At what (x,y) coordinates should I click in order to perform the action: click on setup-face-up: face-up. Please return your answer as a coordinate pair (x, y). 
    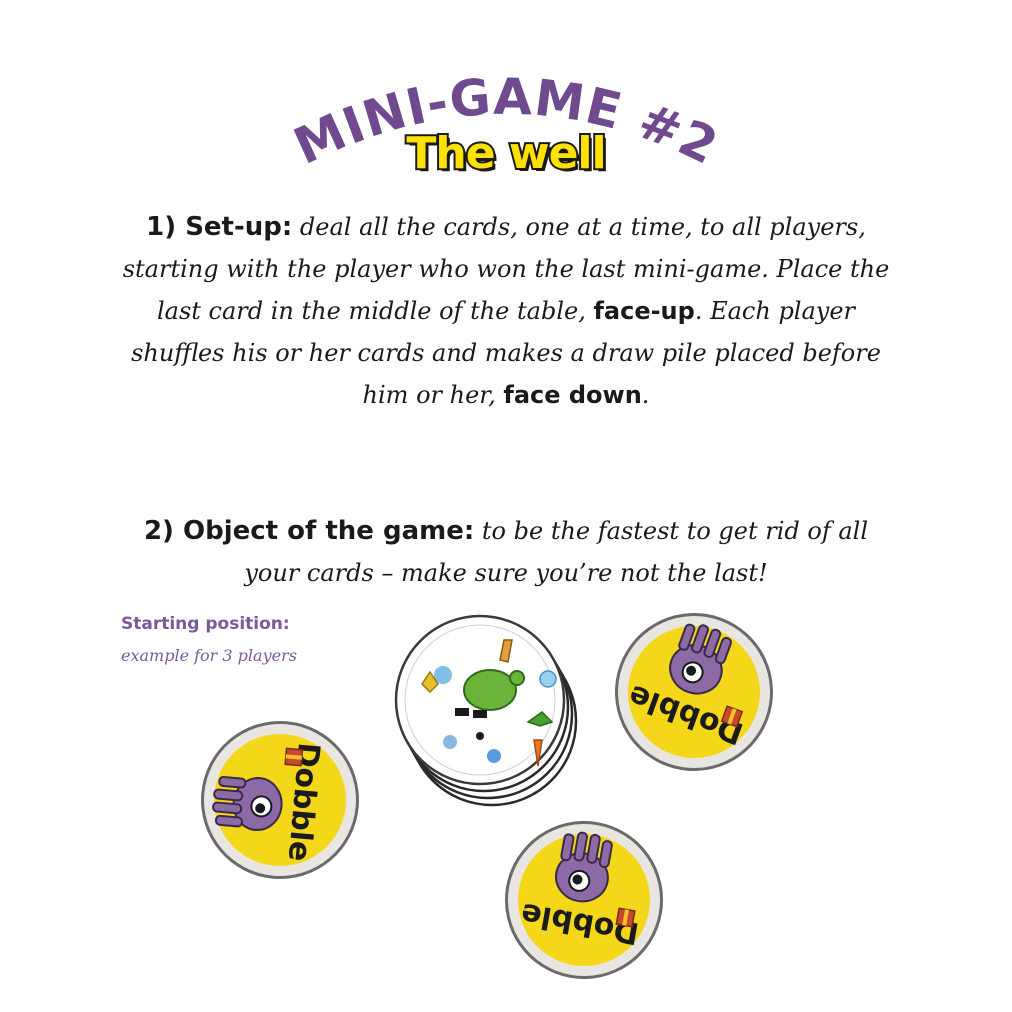
    Looking at the image, I should click on (644, 311).